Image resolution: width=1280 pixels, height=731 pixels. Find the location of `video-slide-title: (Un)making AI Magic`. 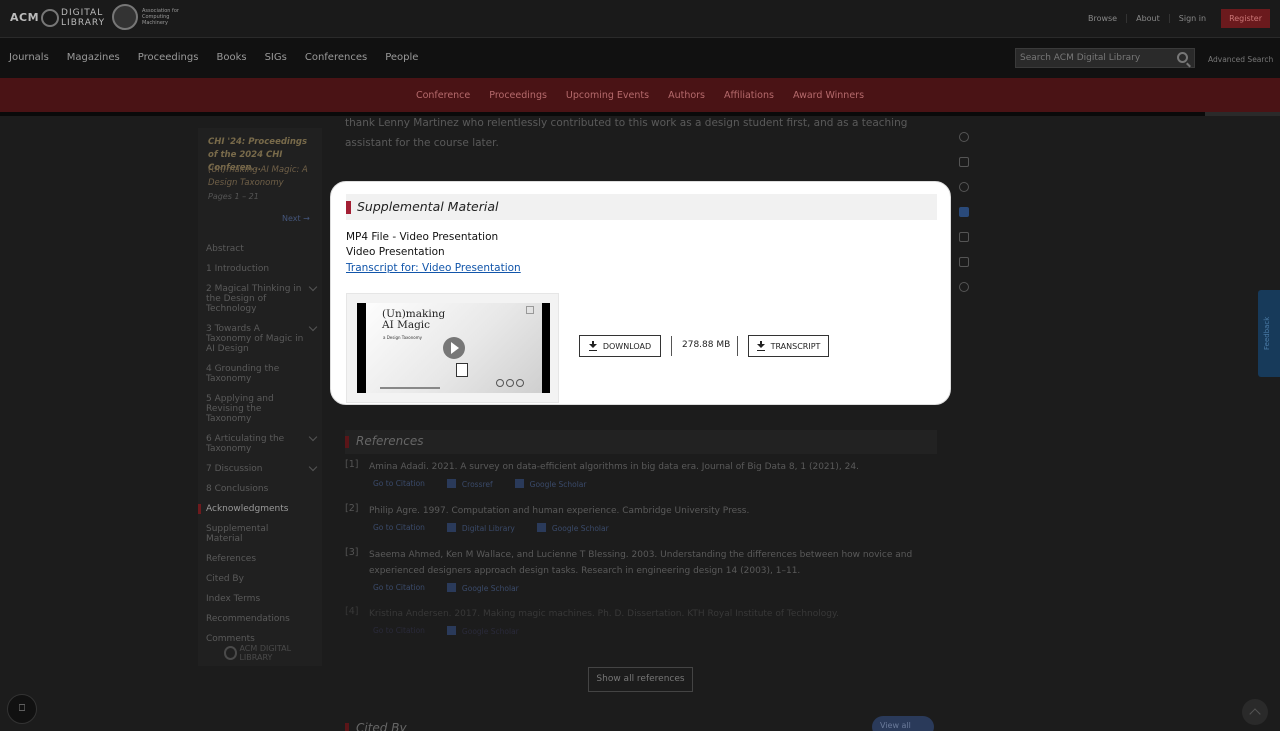

video-slide-title: (Un)making AI Magic is located at coordinates (414, 319).